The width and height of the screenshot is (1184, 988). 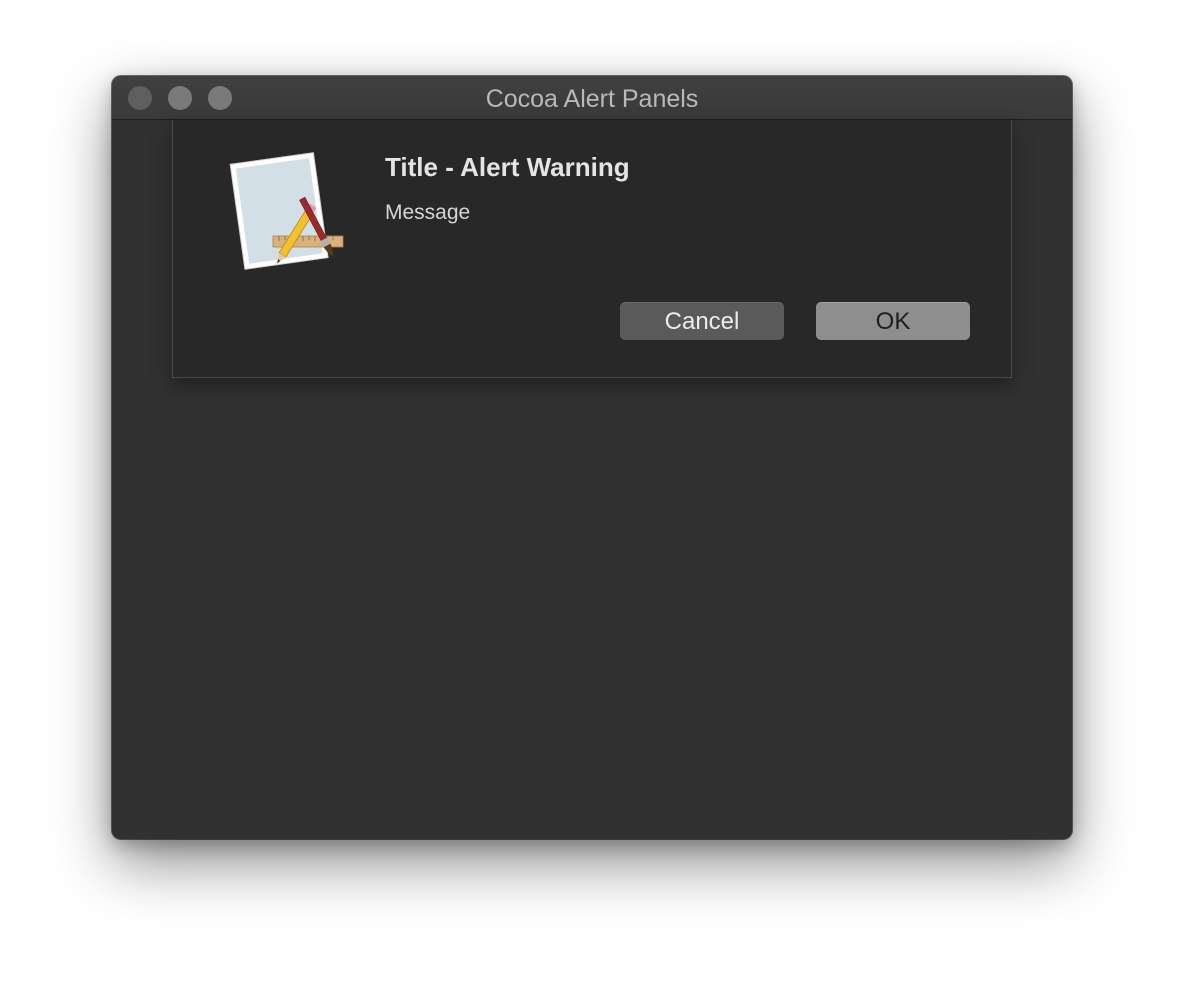 I want to click on window-title: Cocoa Alert Panels, so click(x=592, y=99).